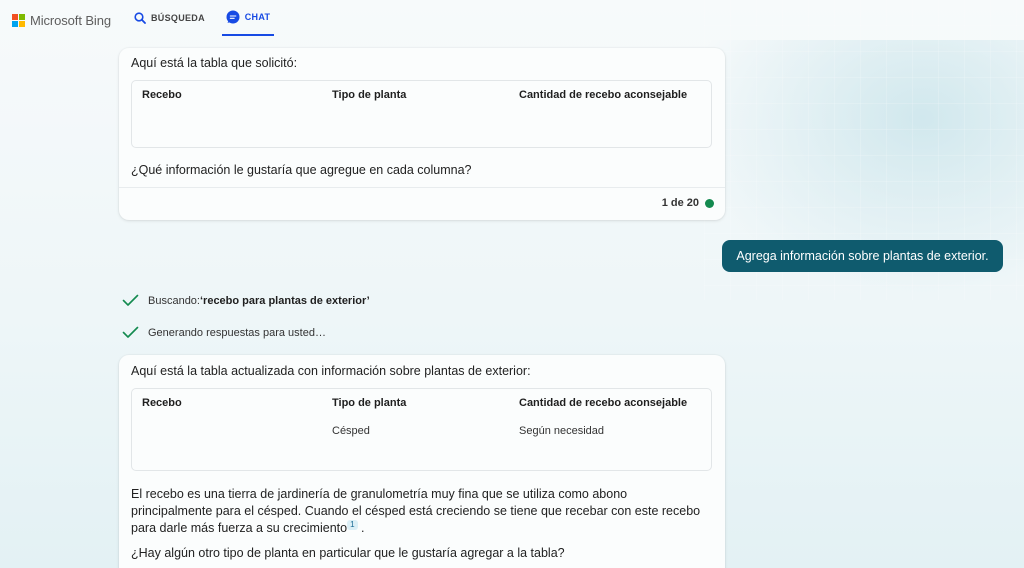 Image resolution: width=1024 pixels, height=568 pixels. Describe the element at coordinates (178, 18) in the screenshot. I see `tab-search-label: BÚSQUEDA` at that location.